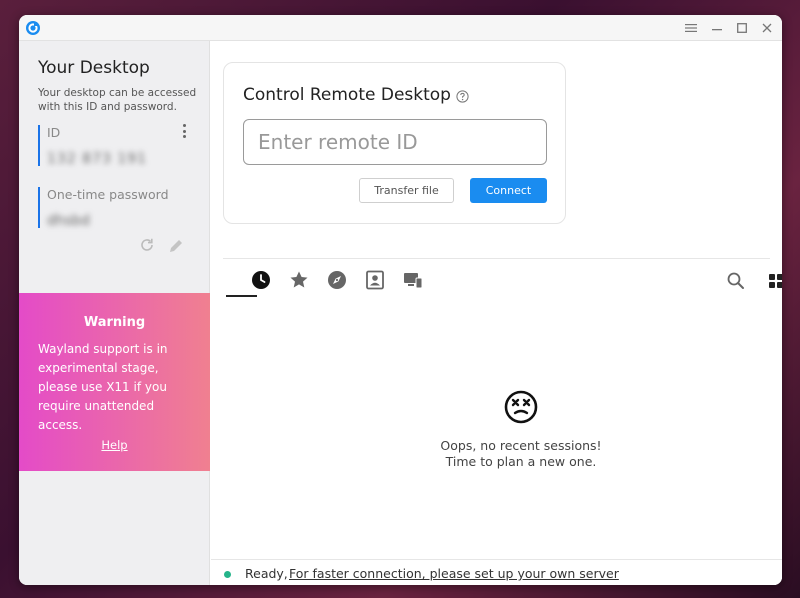 The image size is (800, 598). Describe the element at coordinates (496, 258) in the screenshot. I see `section-divider` at that location.